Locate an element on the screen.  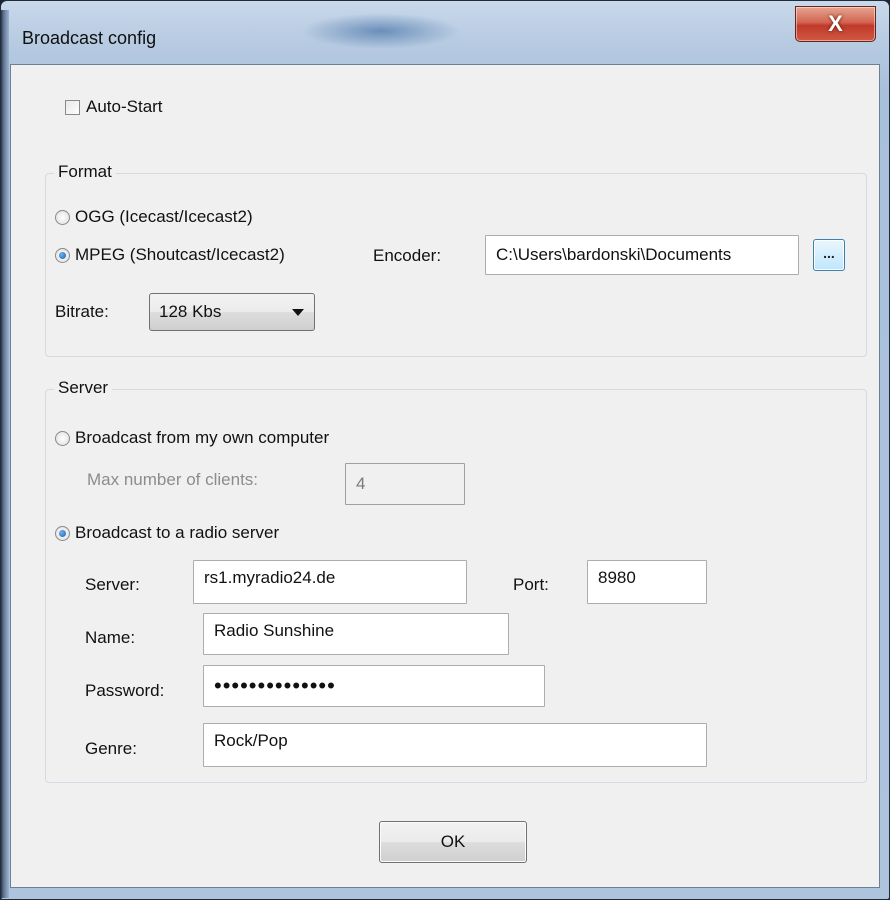
radio-server-label: Broadcast to a radio server is located at coordinates (177, 532).